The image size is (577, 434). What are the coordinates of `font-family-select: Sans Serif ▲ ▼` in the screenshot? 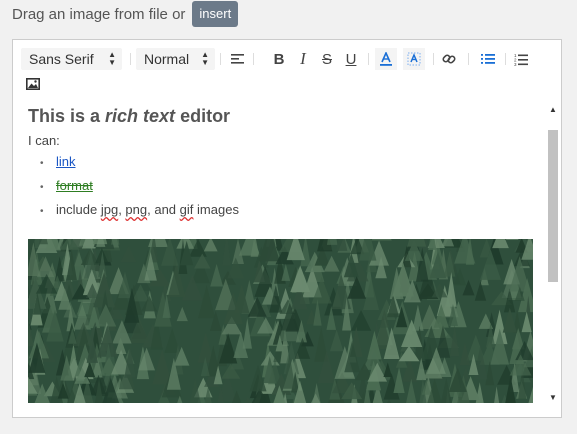 It's located at (71, 59).